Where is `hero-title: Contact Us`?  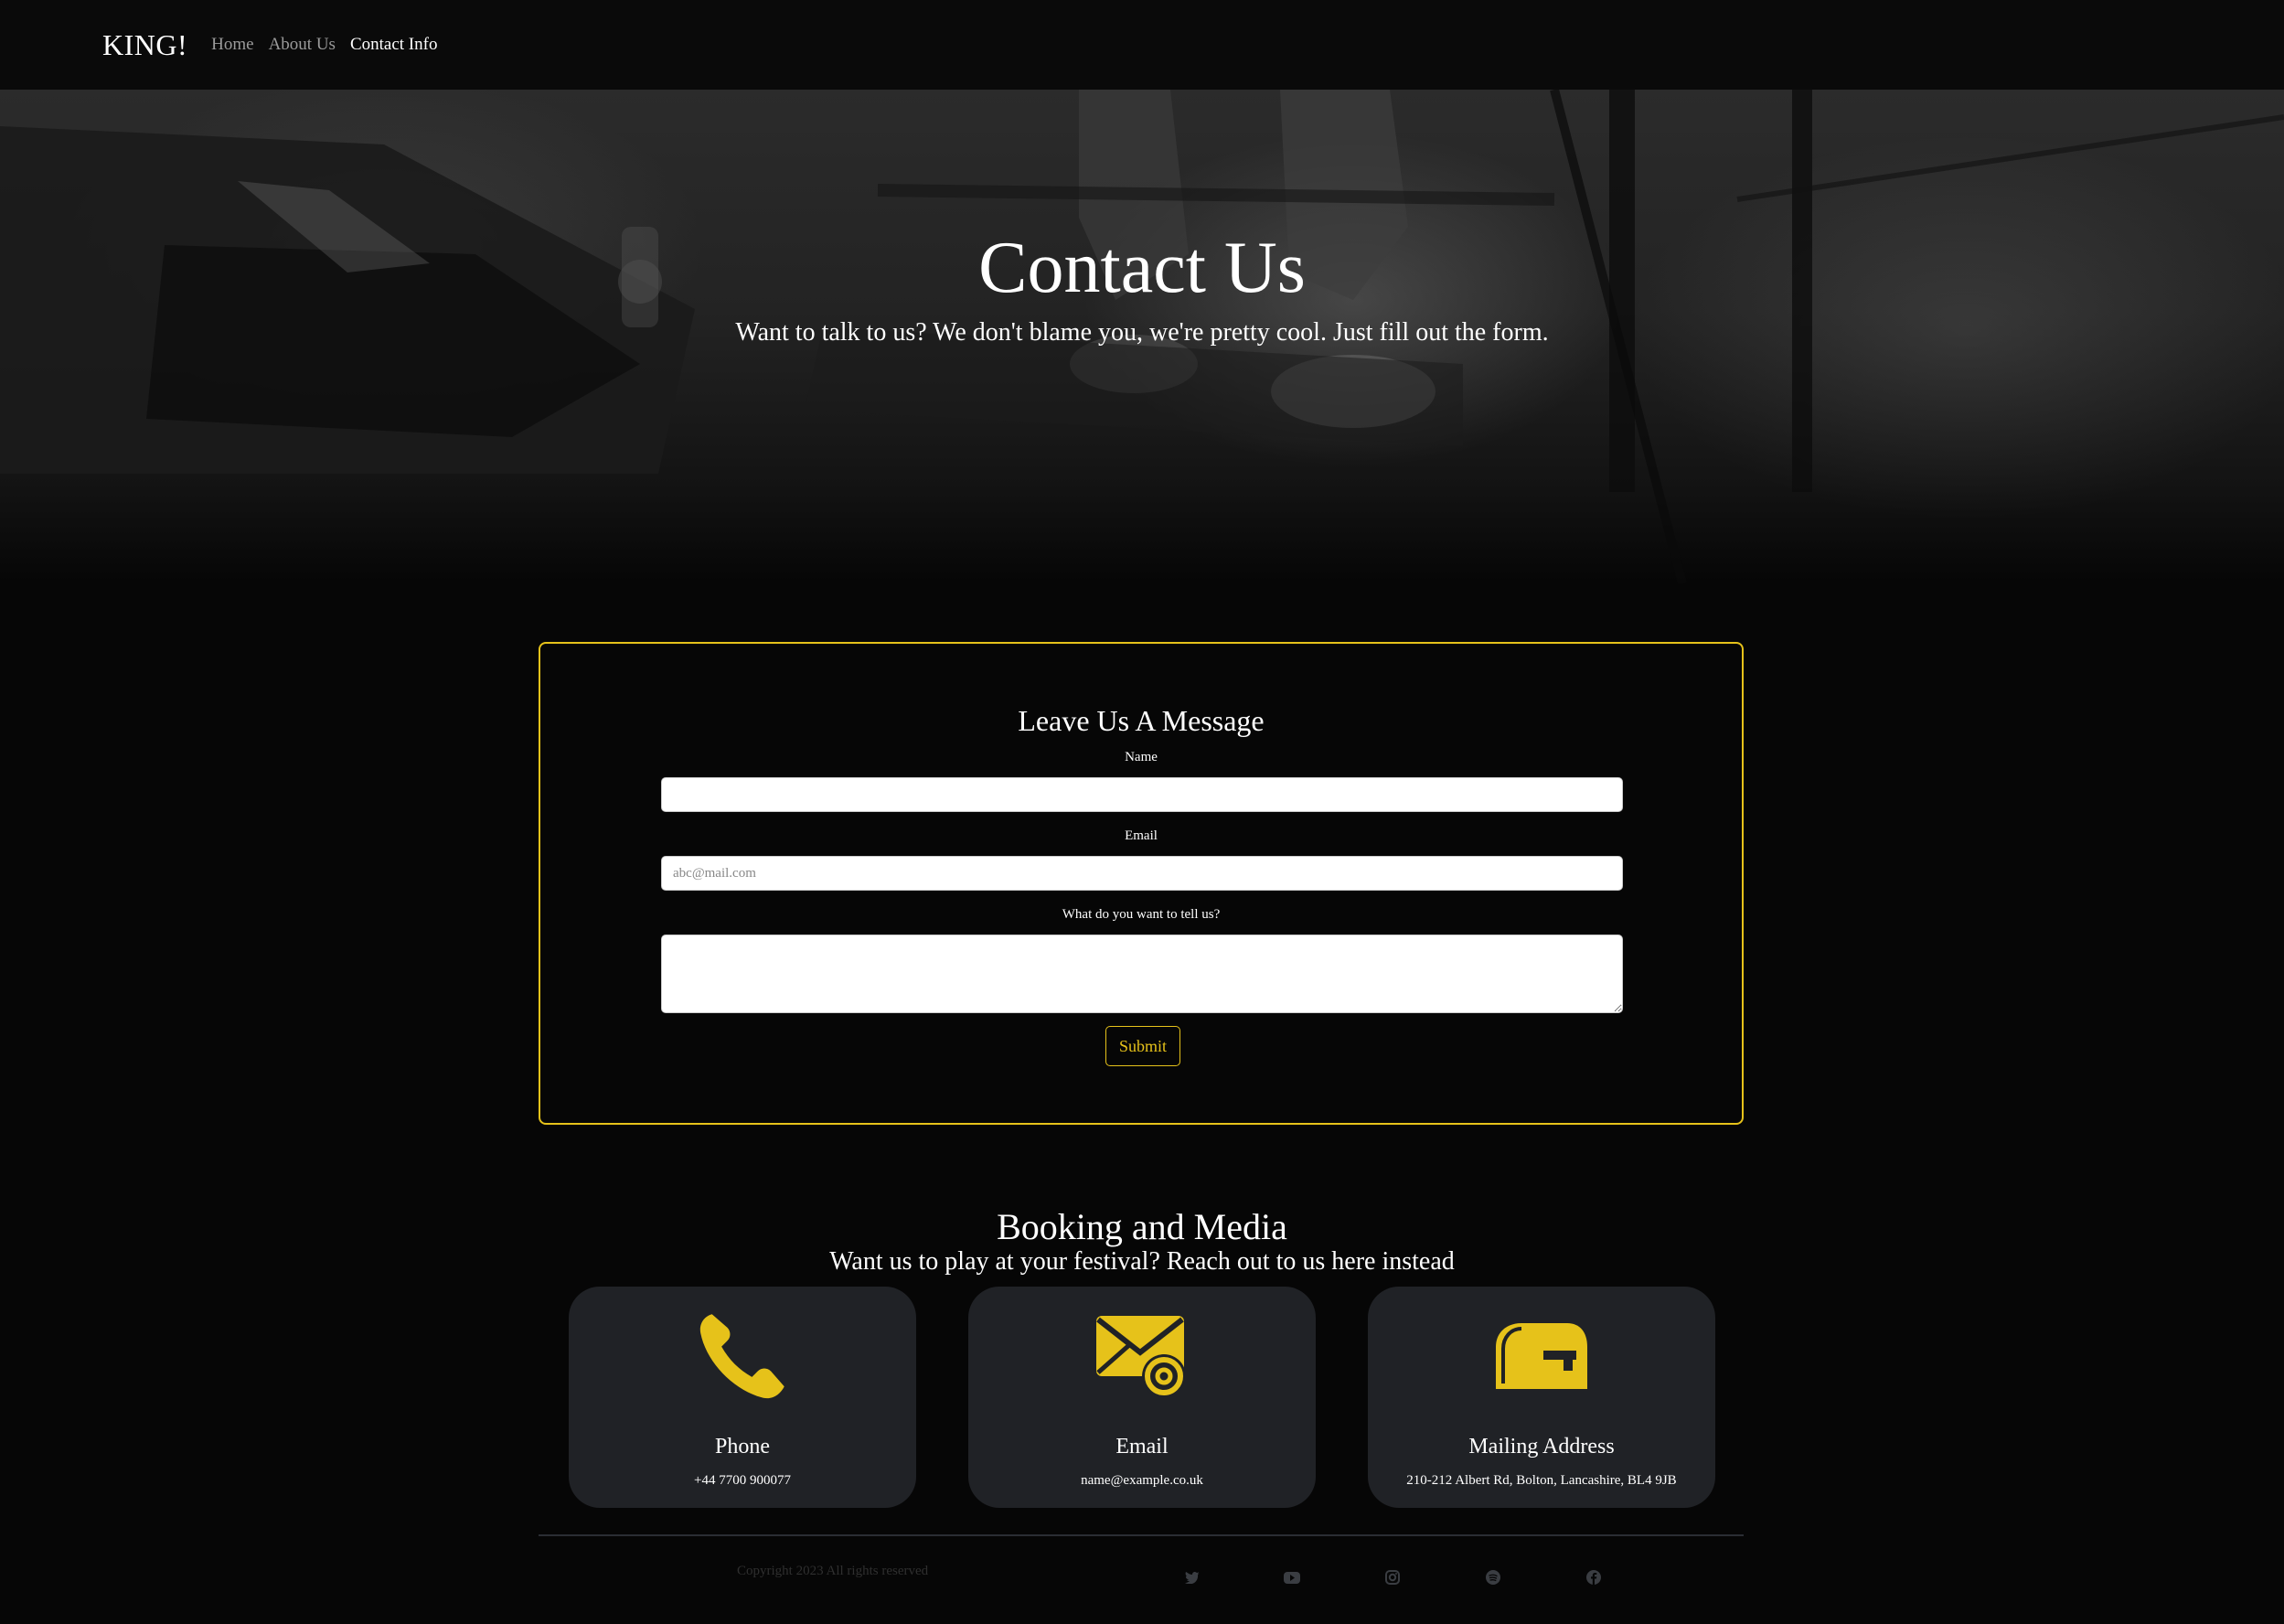
hero-title: Contact Us is located at coordinates (1142, 268).